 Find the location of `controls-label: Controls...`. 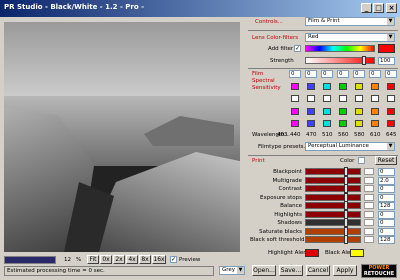

controls-label: Controls... is located at coordinates (269, 22).